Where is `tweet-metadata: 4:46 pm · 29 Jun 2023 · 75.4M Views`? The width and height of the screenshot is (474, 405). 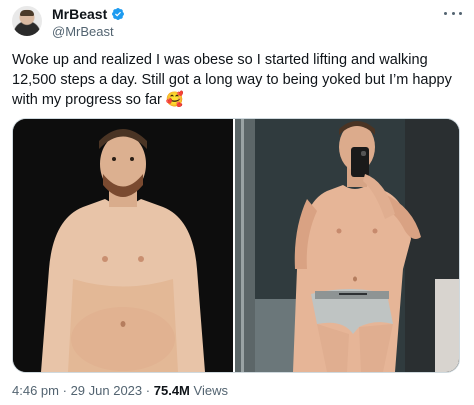 tweet-metadata: 4:46 pm · 29 Jun 2023 · 75.4M Views is located at coordinates (120, 390).